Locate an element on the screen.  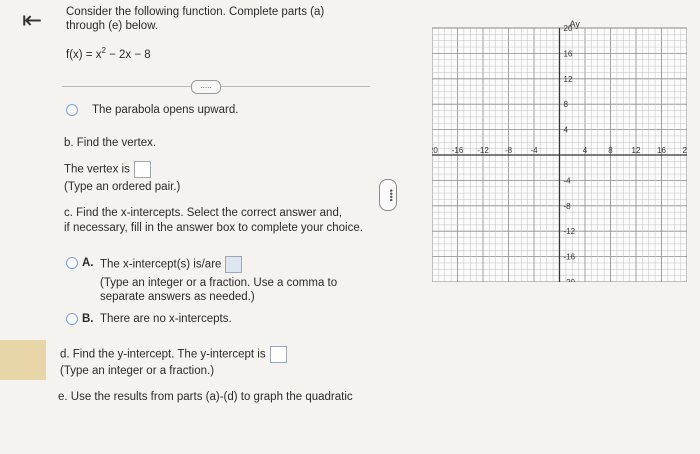
option-b-radio is located at coordinates (72, 319).